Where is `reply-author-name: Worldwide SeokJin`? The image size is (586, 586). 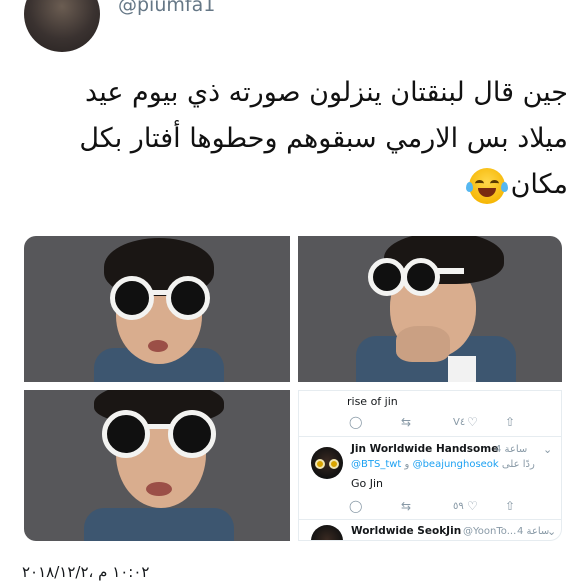
reply-author-name: Worldwide SeokJin is located at coordinates (406, 531).